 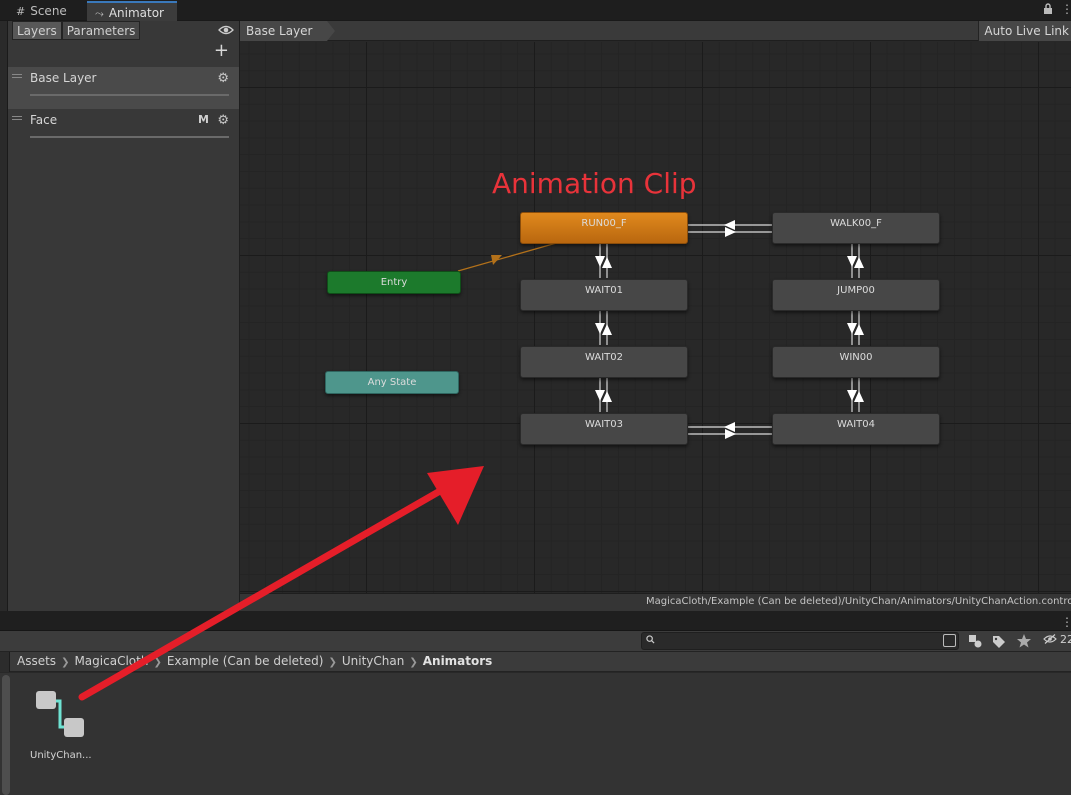 What do you see at coordinates (63, 78) in the screenshot?
I see `layer-name: Base Layer` at bounding box center [63, 78].